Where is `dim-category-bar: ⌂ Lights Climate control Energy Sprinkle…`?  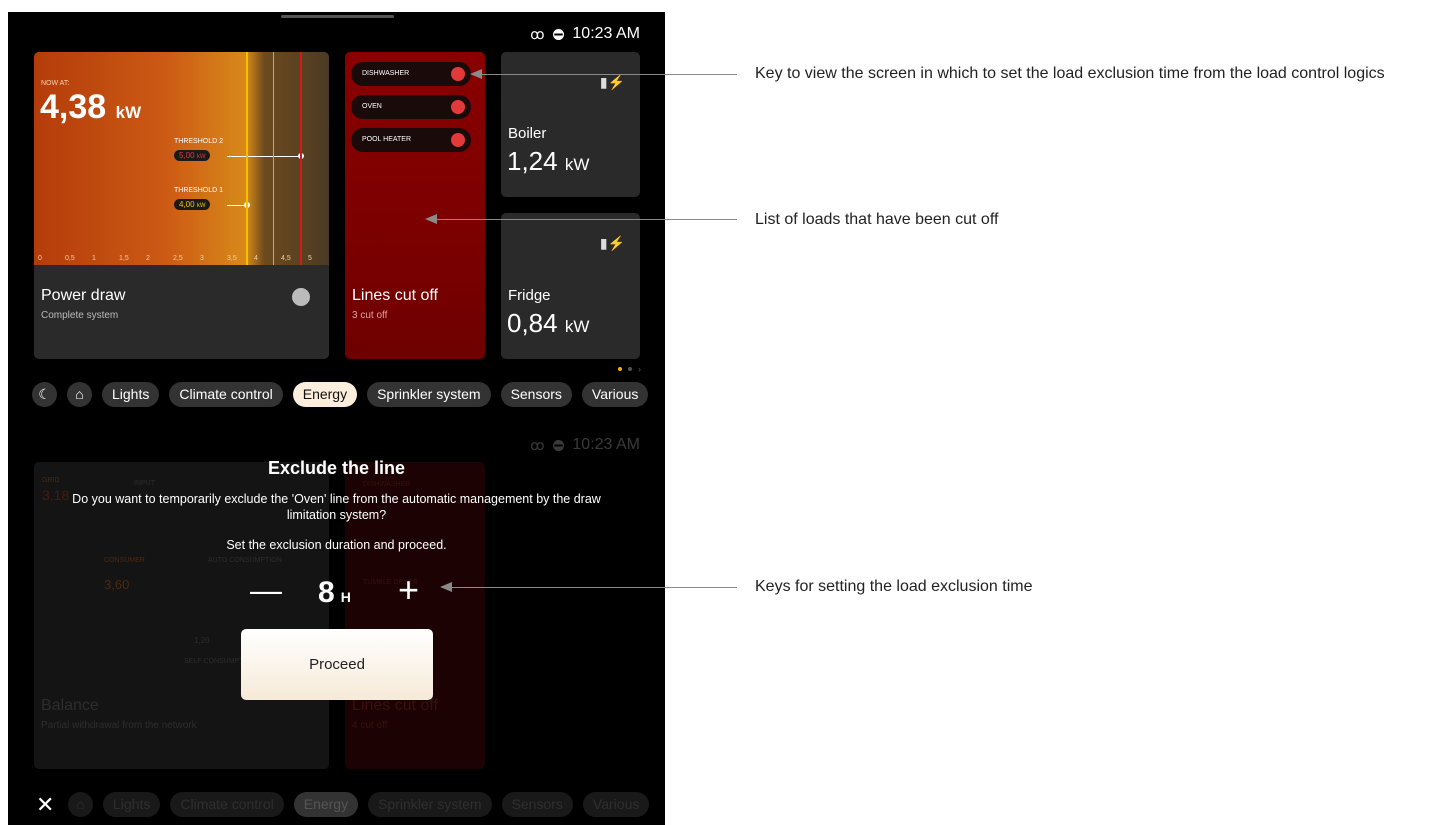
dim-category-bar: ⌂ Lights Climate control Energy Sprinkle… is located at coordinates (359, 804).